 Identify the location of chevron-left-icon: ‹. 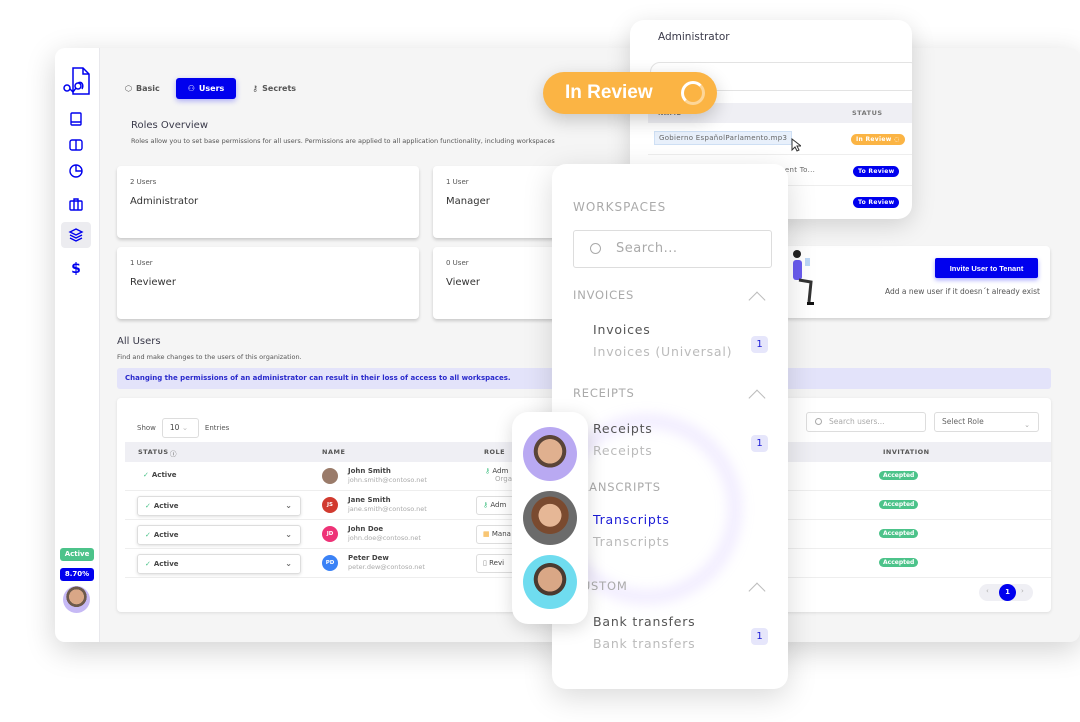
(987, 591).